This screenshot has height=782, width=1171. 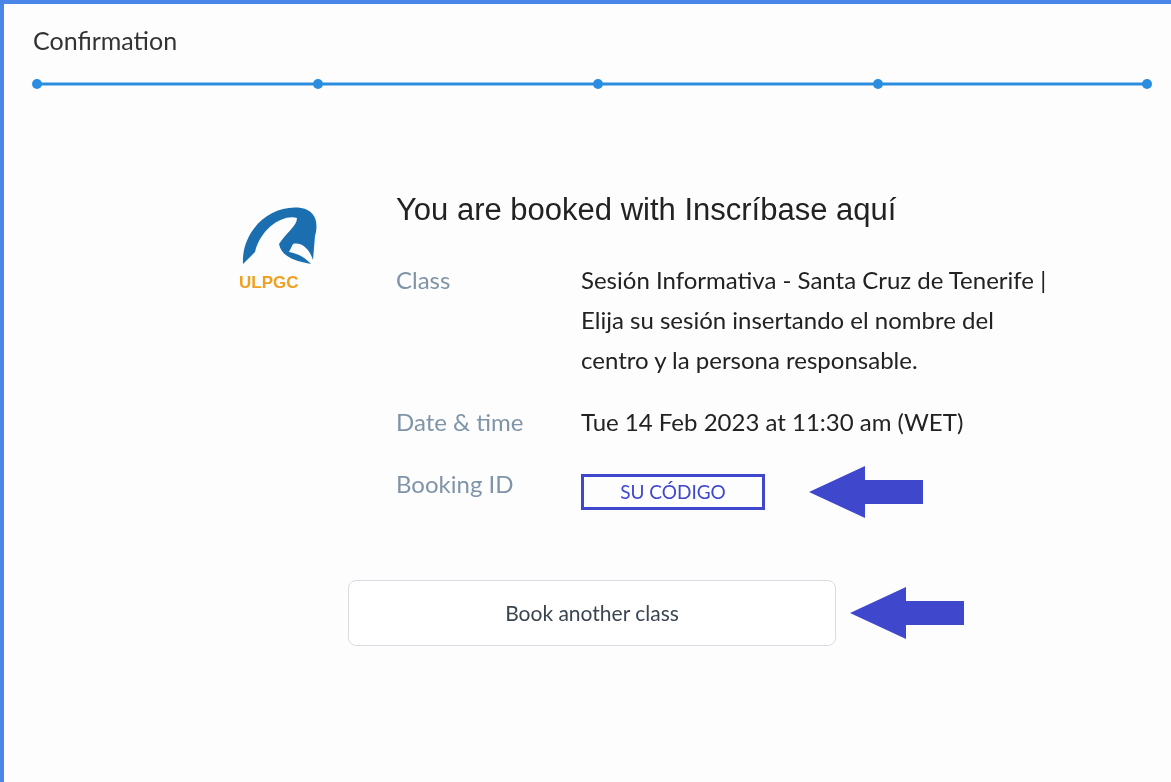 What do you see at coordinates (455, 484) in the screenshot?
I see `detail-label: Booking ID` at bounding box center [455, 484].